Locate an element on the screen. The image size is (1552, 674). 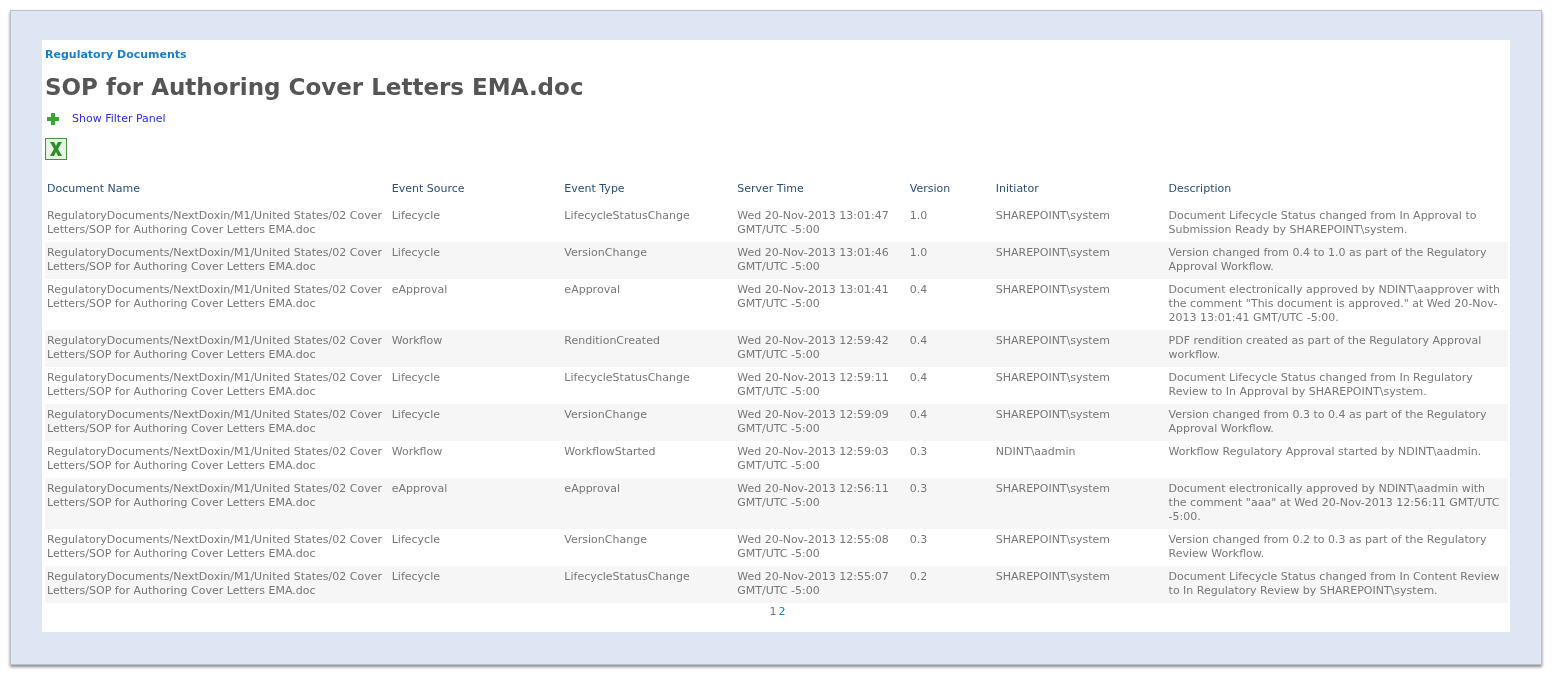
filter-panel-link: Show Filter Panel is located at coordinates (119, 118).